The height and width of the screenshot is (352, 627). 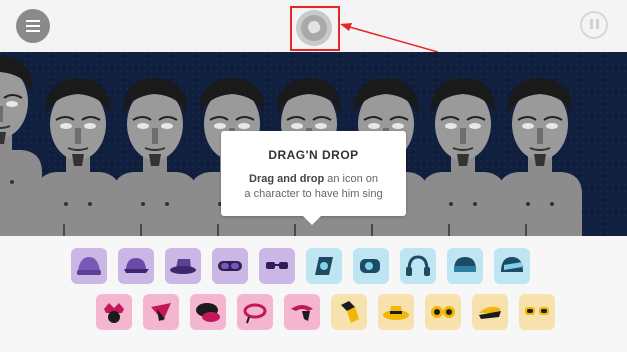 I want to click on tooltip-body-line2: a character to have him sing, so click(x=313, y=194).